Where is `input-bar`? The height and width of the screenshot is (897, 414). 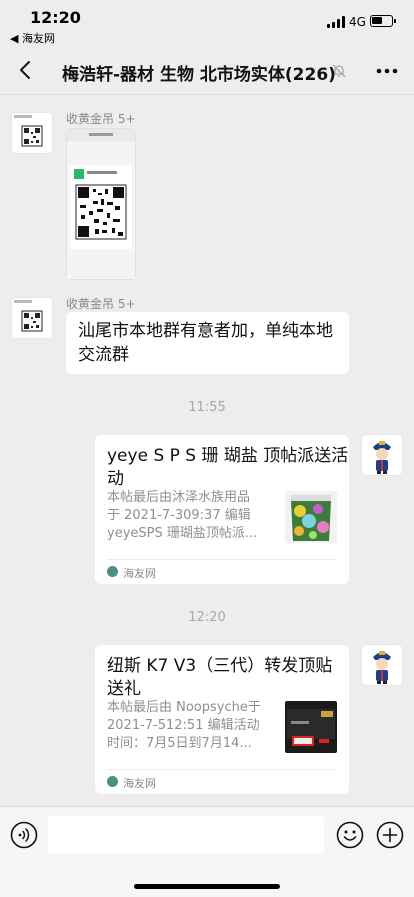
input-bar is located at coordinates (207, 851).